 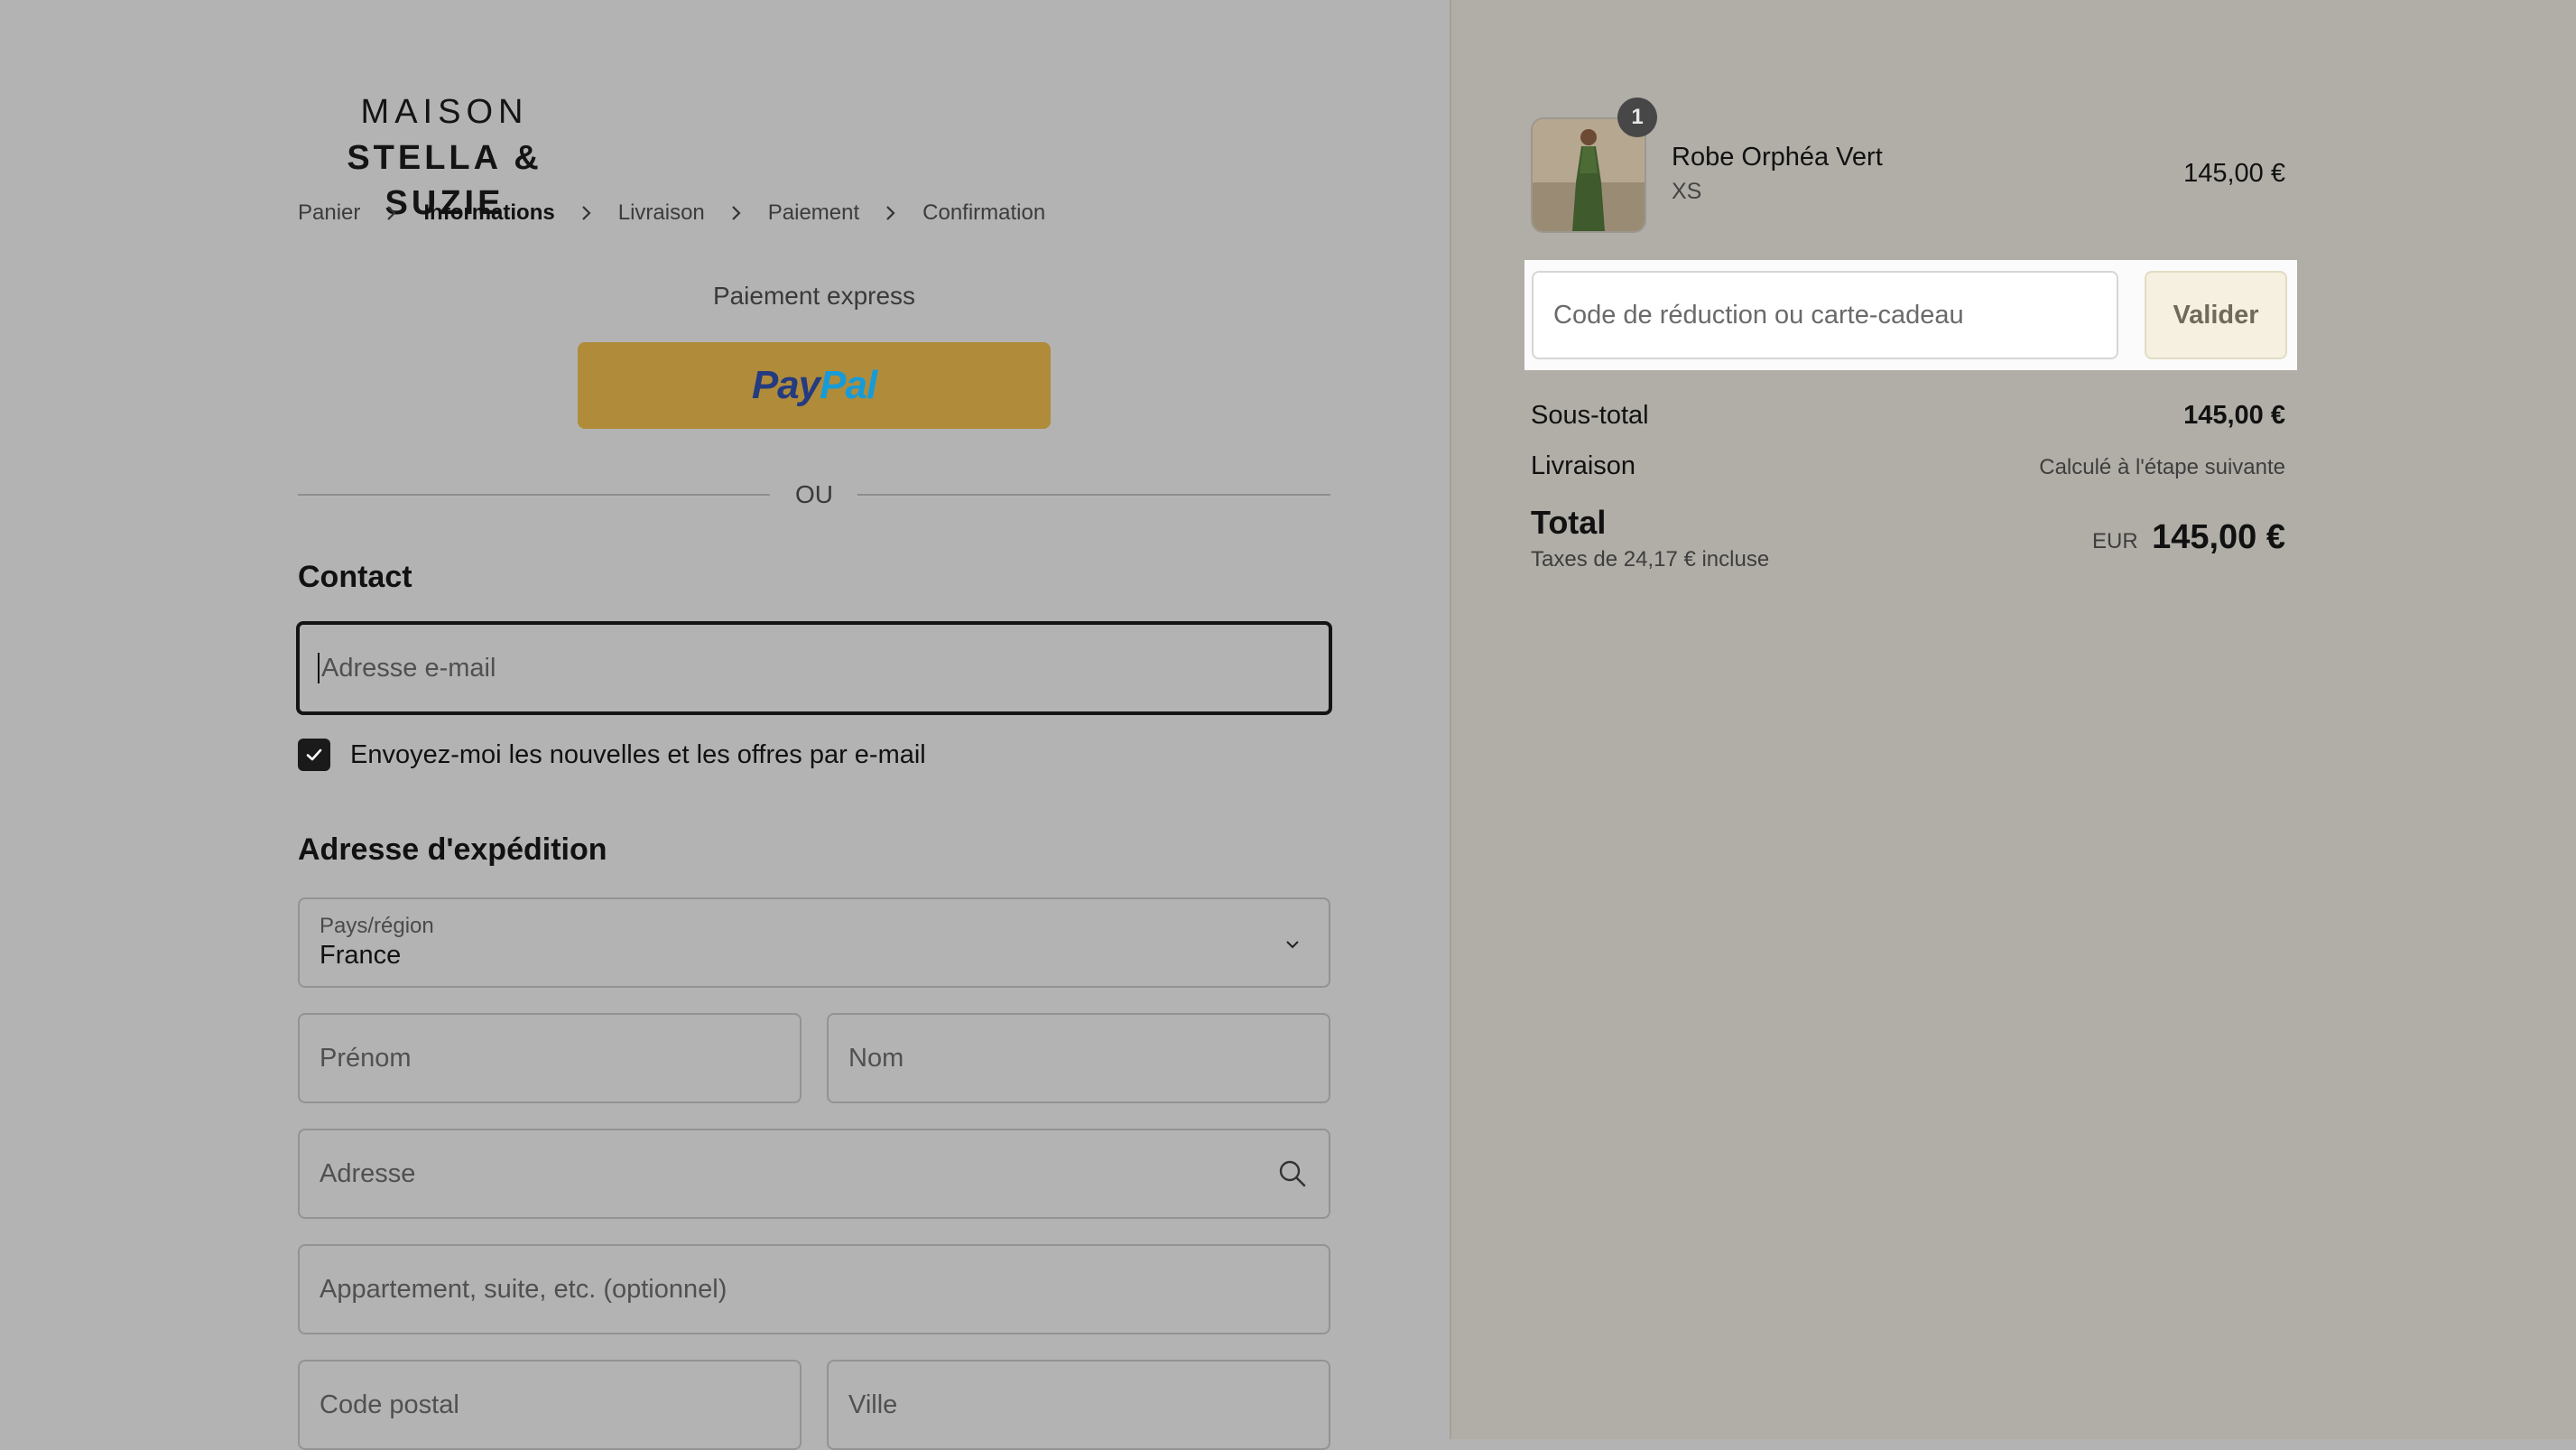 I want to click on address-field: Adresse, so click(x=814, y=1174).